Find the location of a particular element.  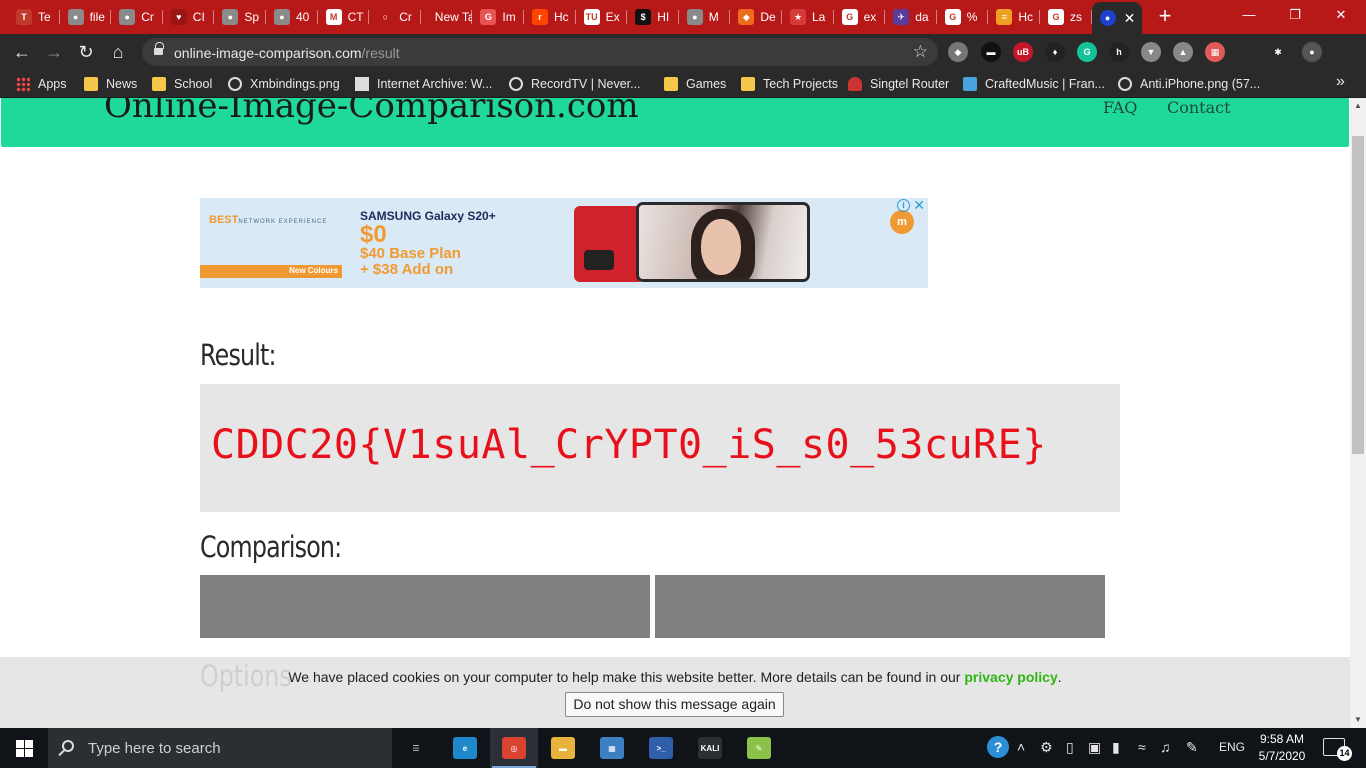

bookmark-item: News is located at coordinates (110, 84).